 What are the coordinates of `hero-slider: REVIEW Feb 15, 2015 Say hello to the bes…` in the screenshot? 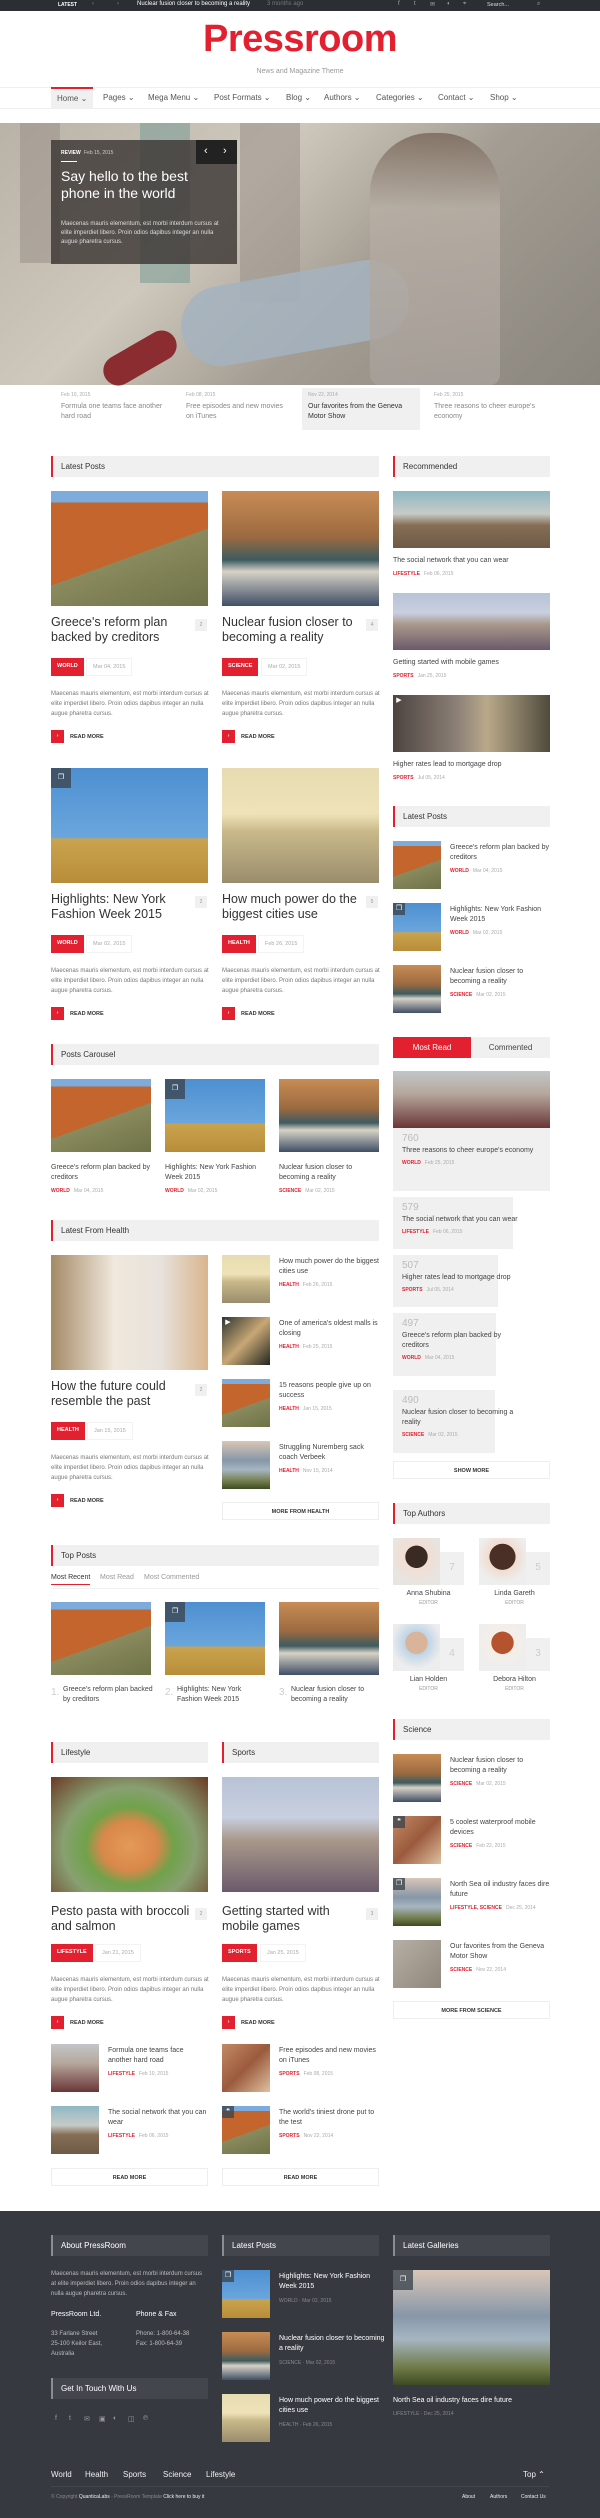 It's located at (300, 257).